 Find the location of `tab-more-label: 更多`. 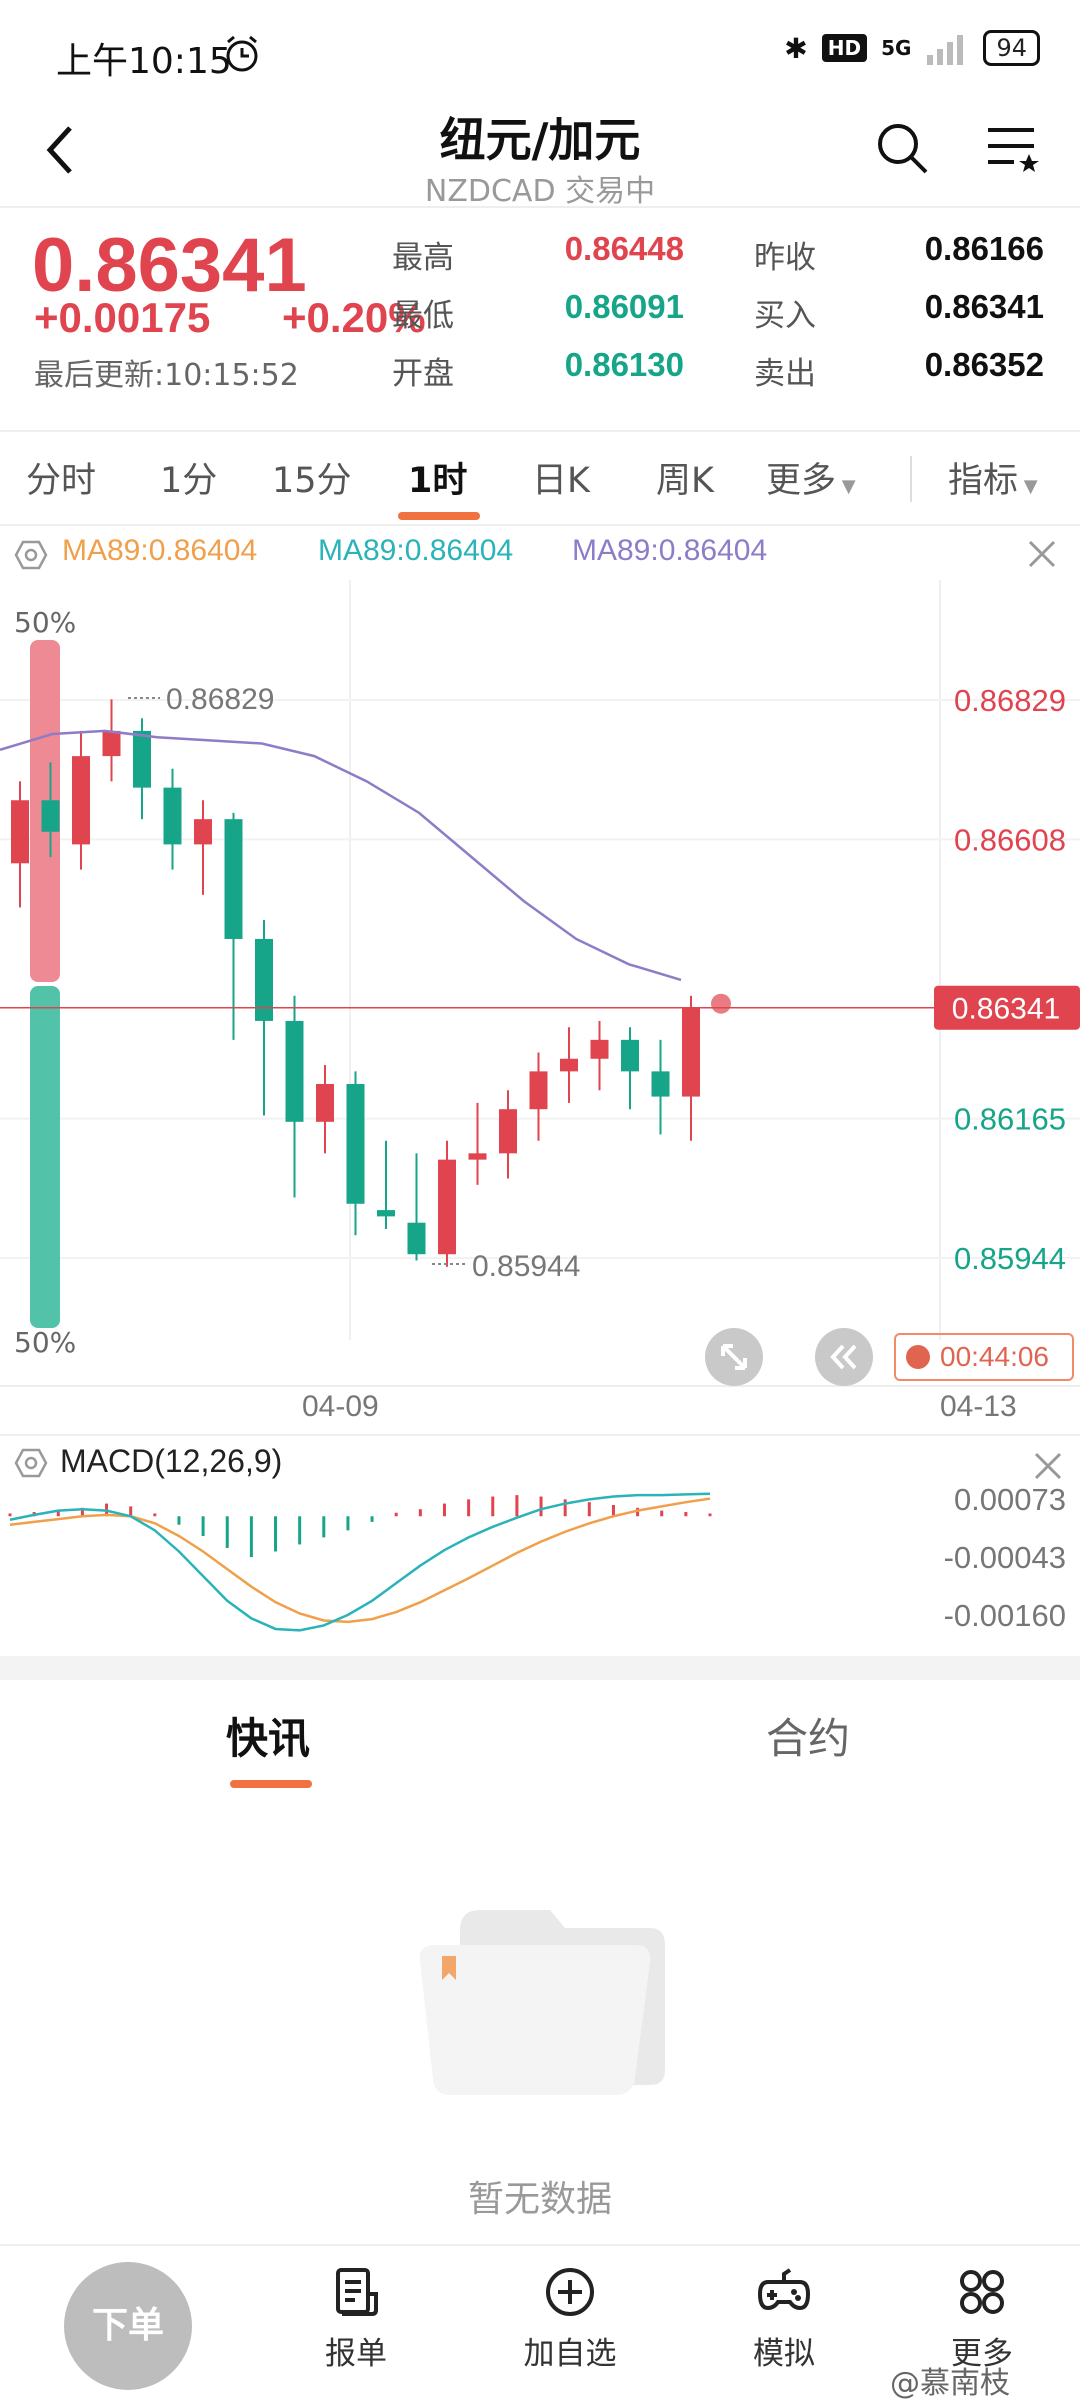

tab-more-label: 更多 is located at coordinates (801, 481).